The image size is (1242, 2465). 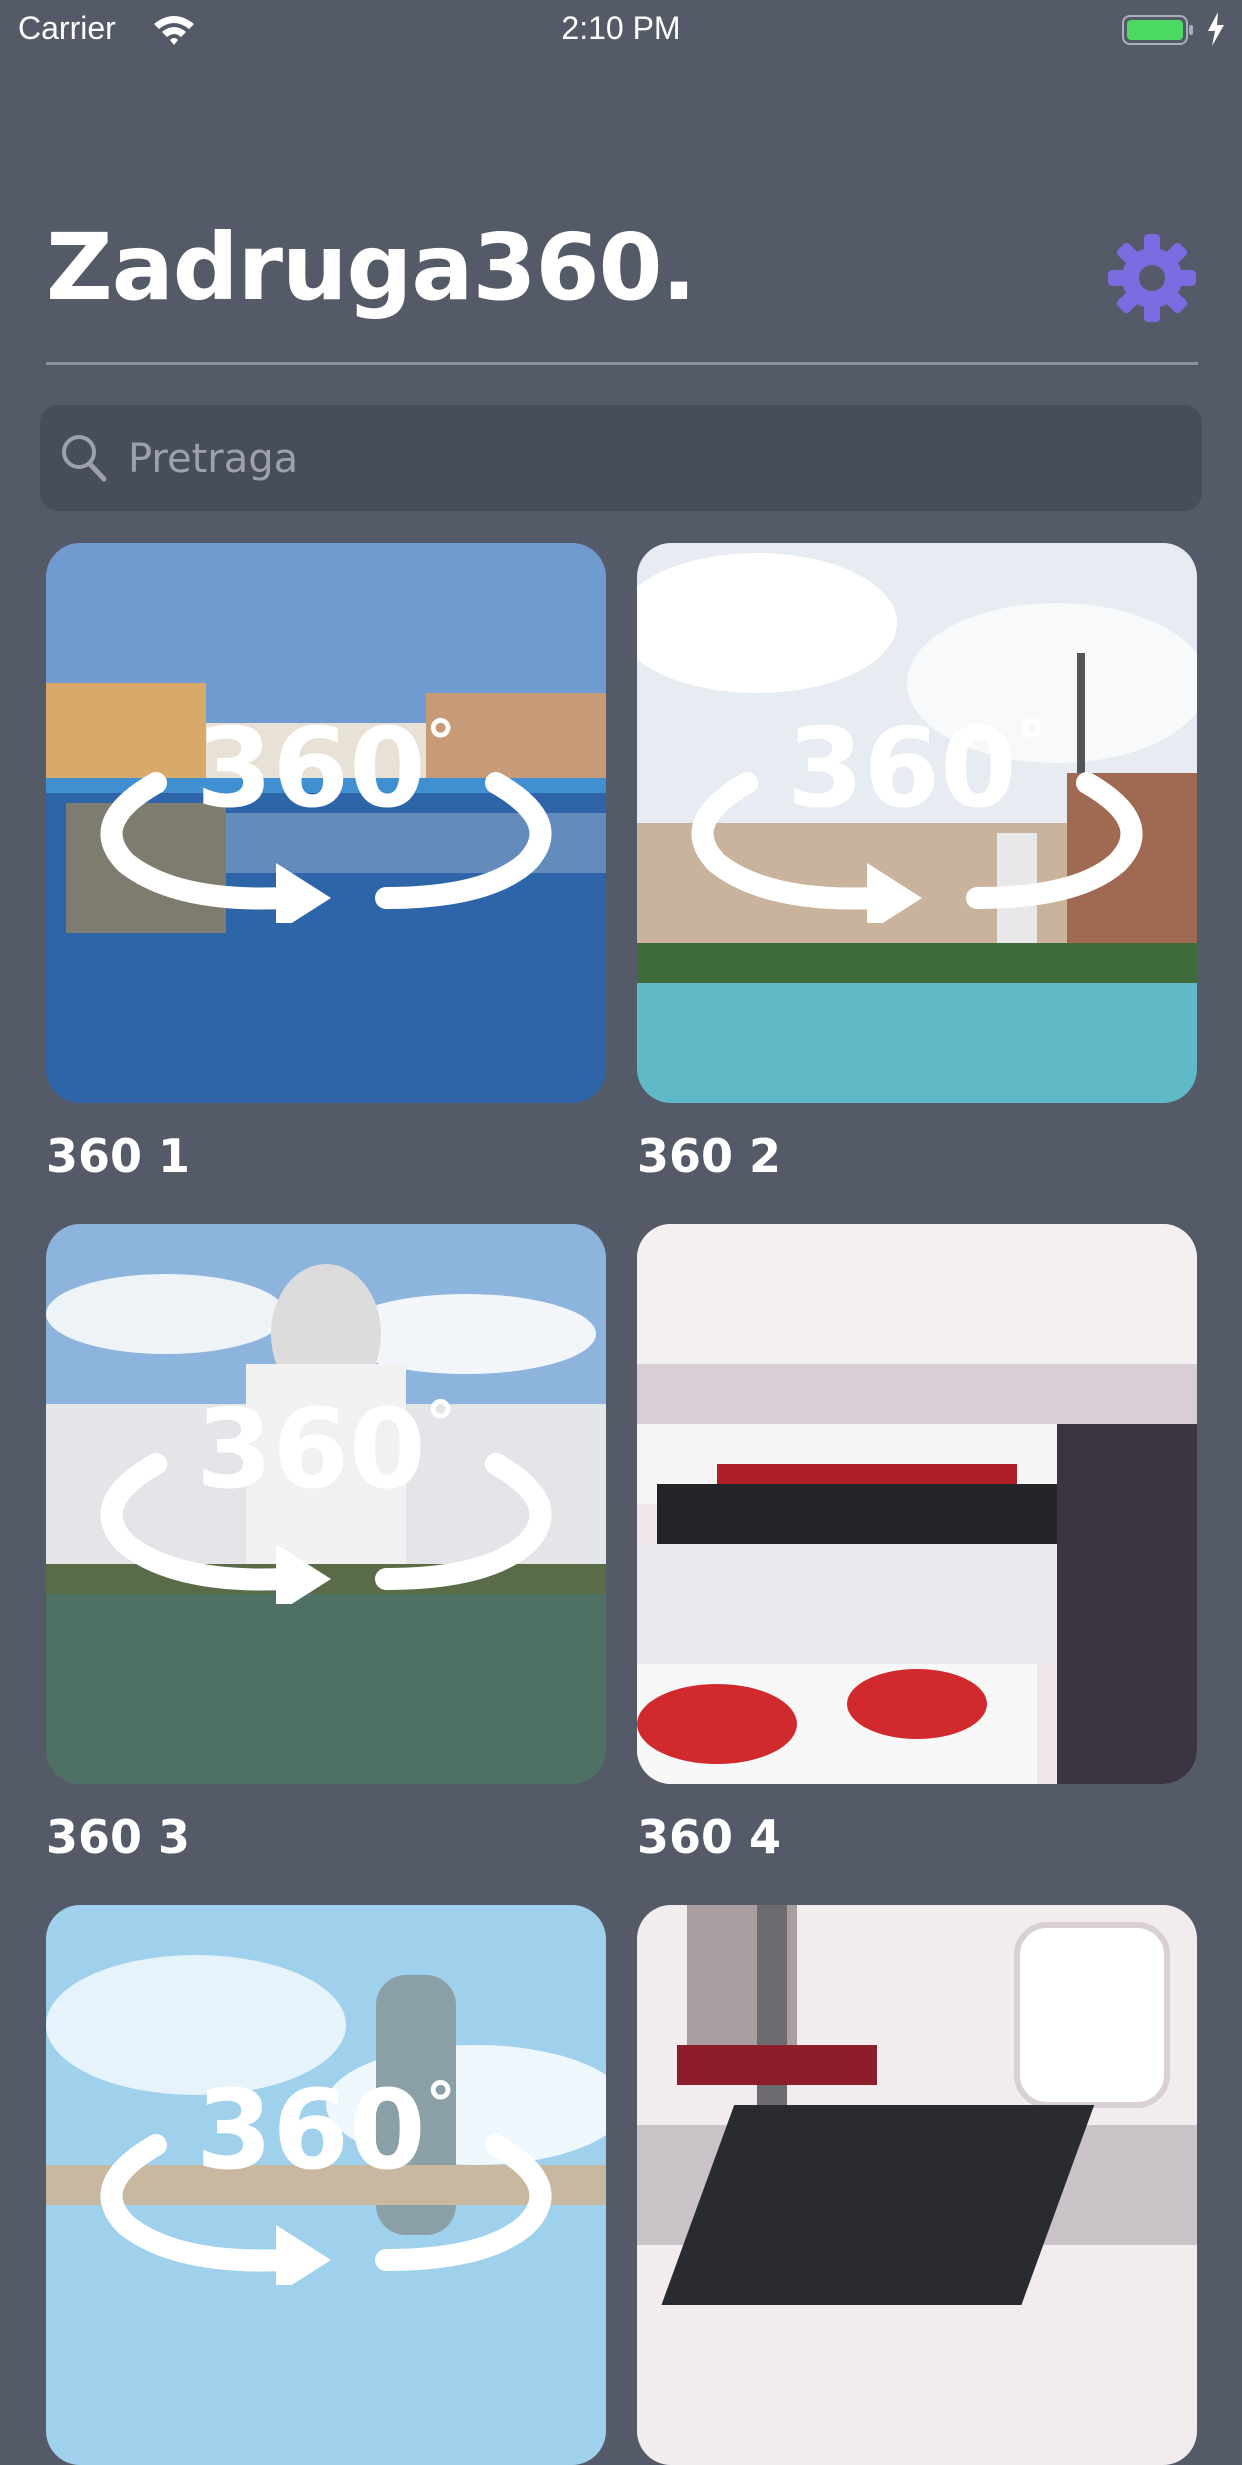 I want to click on grid-card-5: 360°, so click(x=326, y=2185).